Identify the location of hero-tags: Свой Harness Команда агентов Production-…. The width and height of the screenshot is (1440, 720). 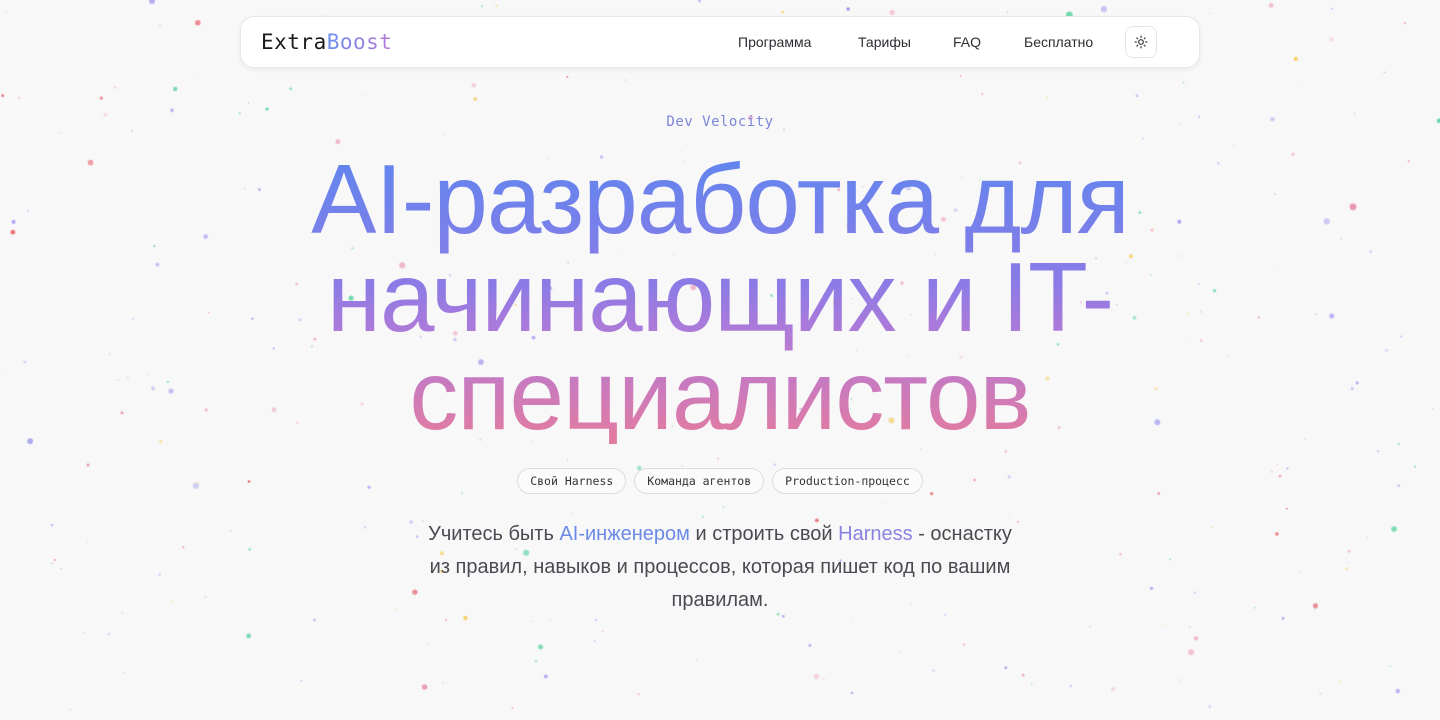
(720, 481).